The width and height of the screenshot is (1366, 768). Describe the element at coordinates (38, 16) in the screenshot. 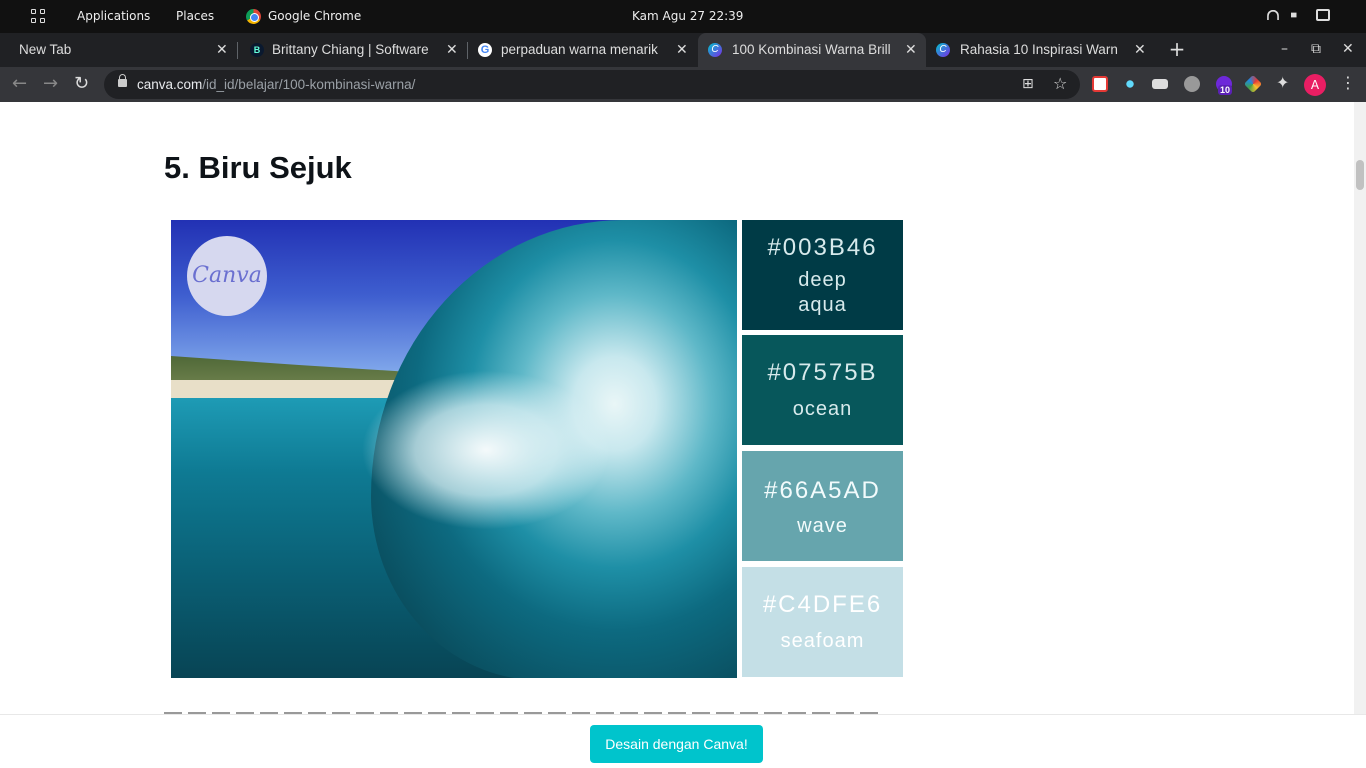

I see `apps-grid-icon` at that location.